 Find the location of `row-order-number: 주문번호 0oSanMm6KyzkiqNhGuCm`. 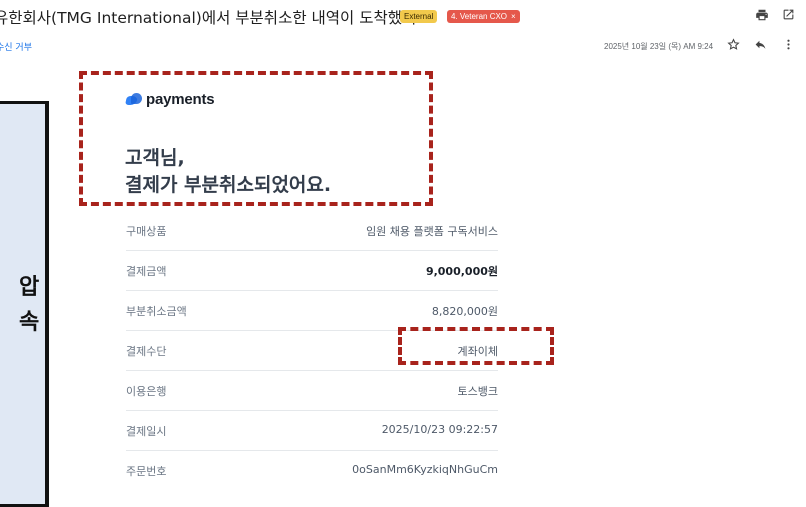

row-order-number: 주문번호 0oSanMm6KyzkiqNhGuCm is located at coordinates (312, 471).